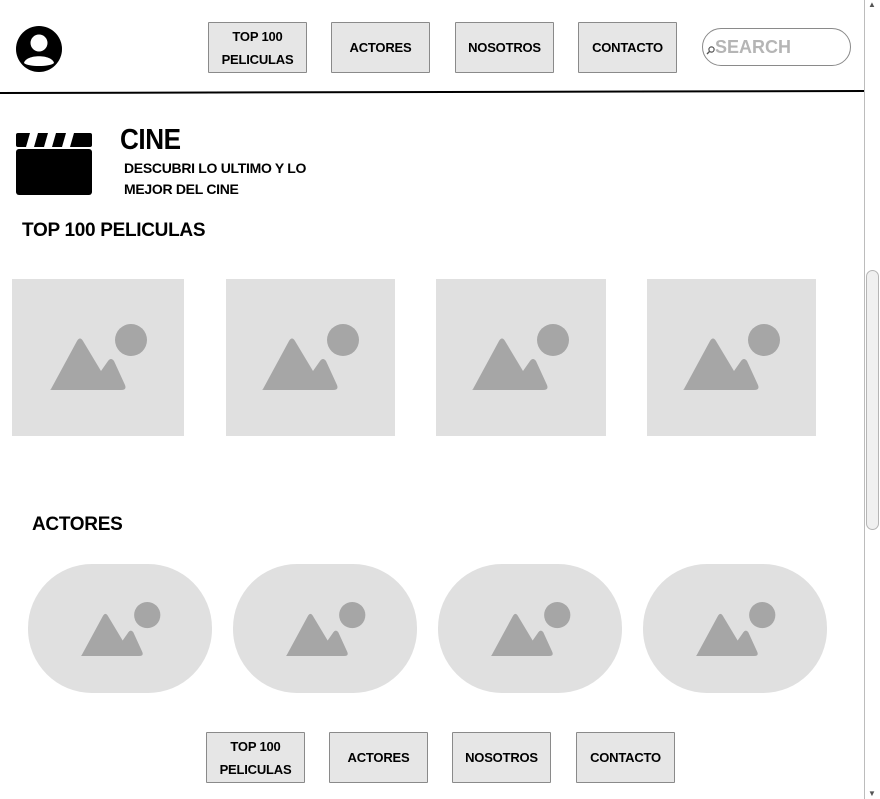 This screenshot has width=880, height=799. I want to click on footer-top100-button: TOP 100 PELICULAS, so click(255, 757).